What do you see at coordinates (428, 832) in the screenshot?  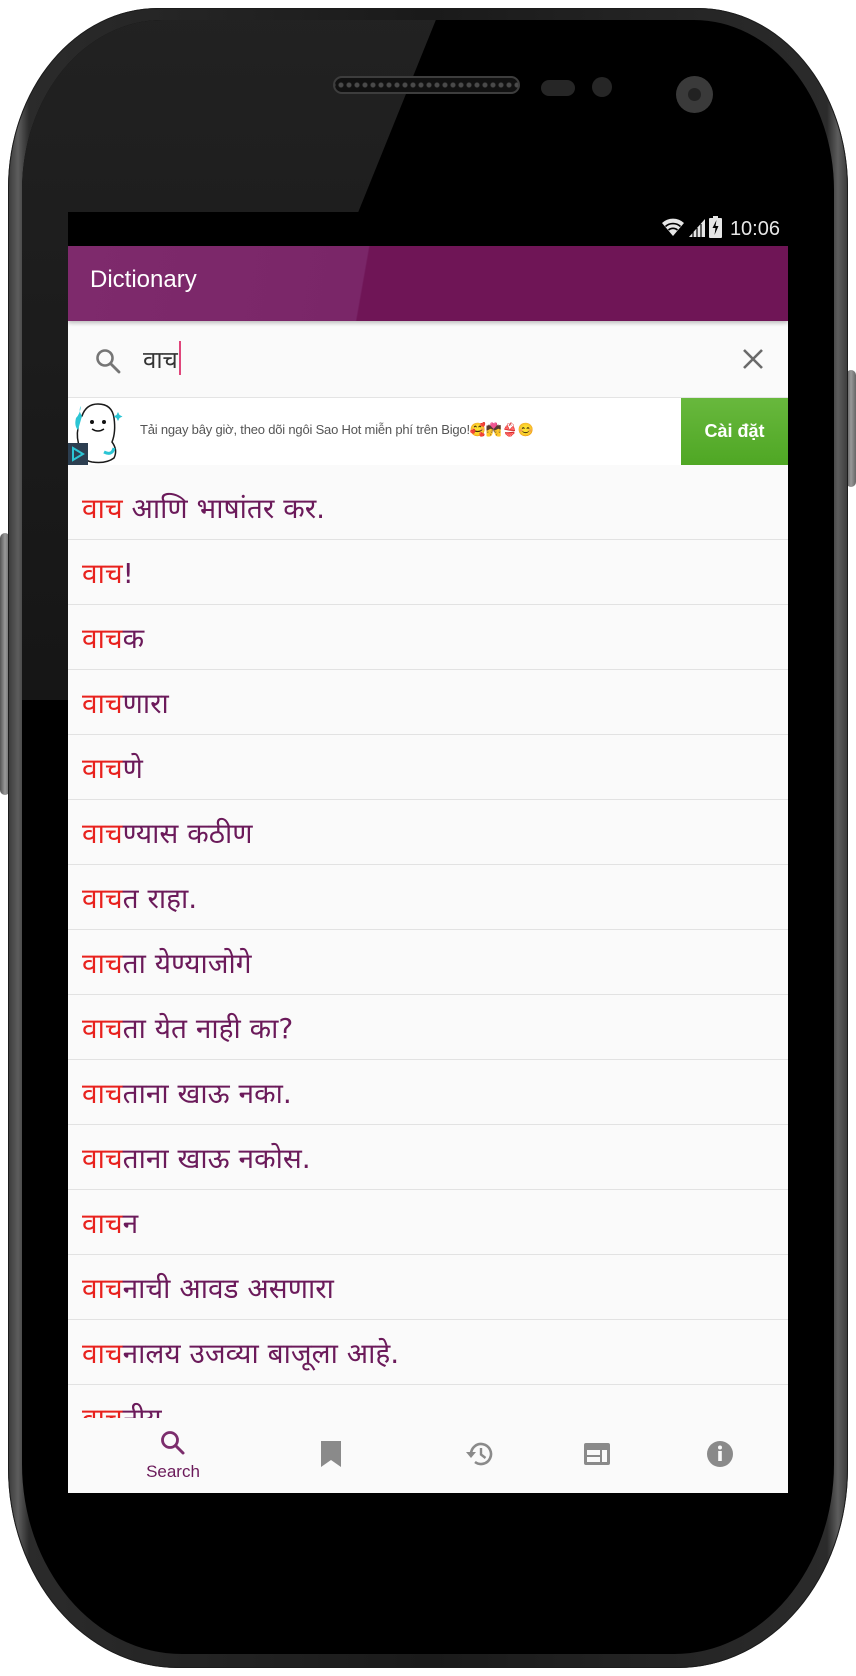 I see `list-item: वाचण्यास कठीण` at bounding box center [428, 832].